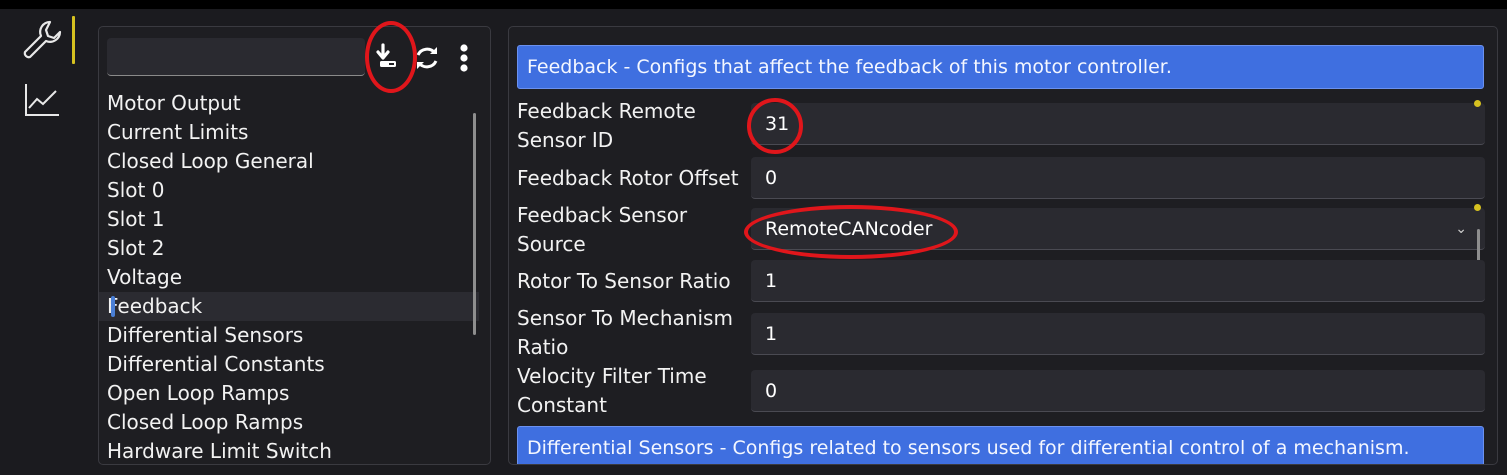 This screenshot has width=1507, height=475. I want to click on list-item-hardware-limit-switch: Hardware Limit Switch, so click(289, 450).